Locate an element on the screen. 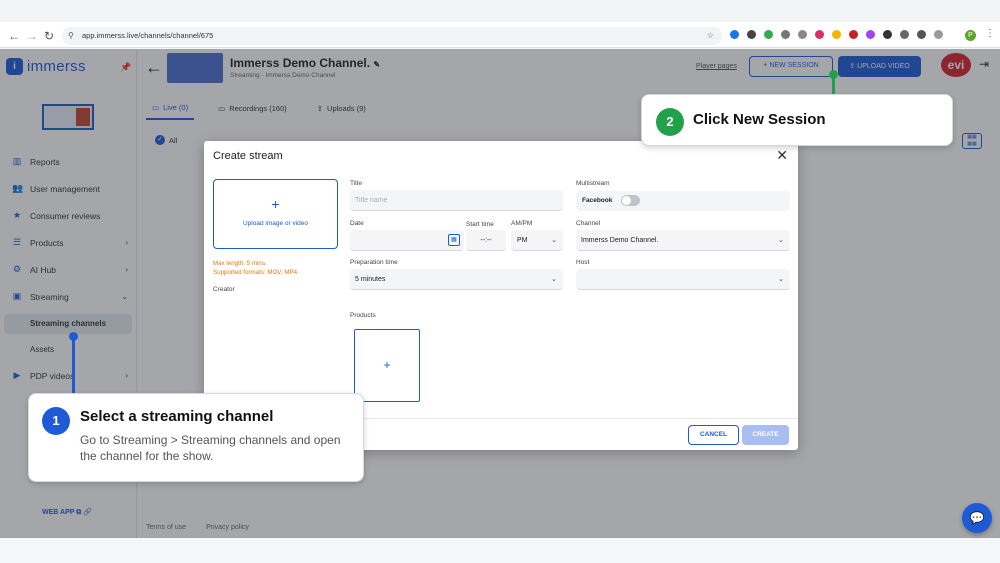 This screenshot has height=563, width=1000. preparation-time-select: 5 minutes ⌄ is located at coordinates (456, 279).